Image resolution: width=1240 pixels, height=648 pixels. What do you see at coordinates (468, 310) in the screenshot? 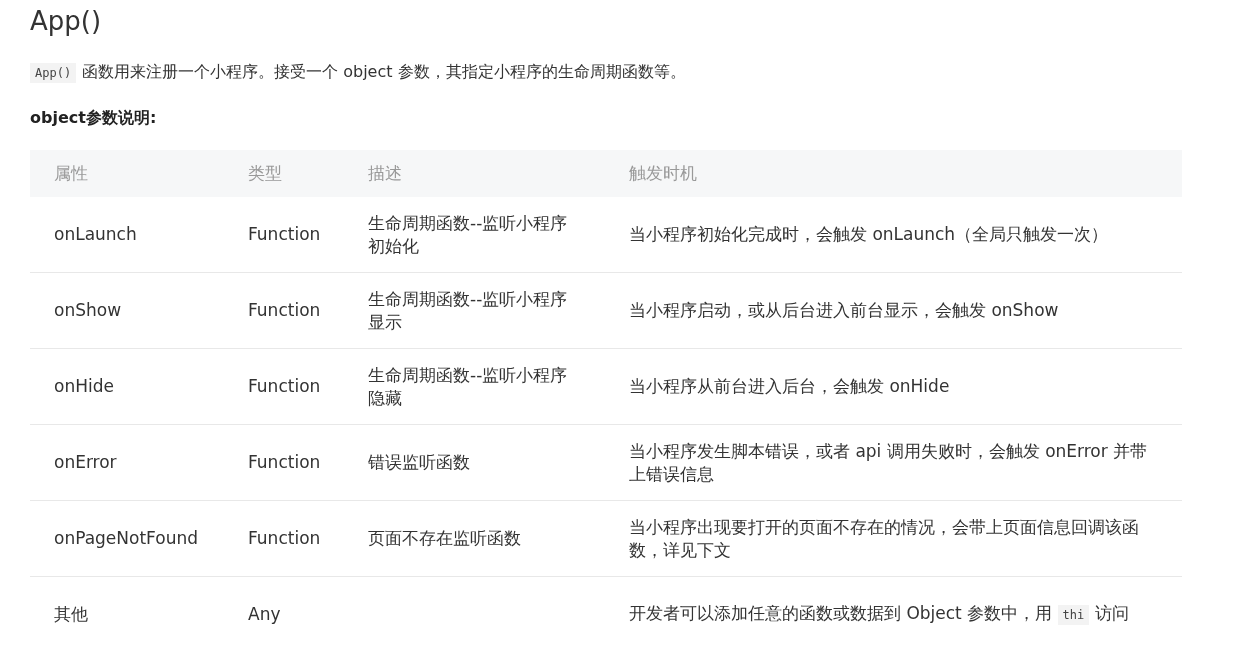
I see `description-cell-text: 生命周期函数--监听小程序显示` at bounding box center [468, 310].